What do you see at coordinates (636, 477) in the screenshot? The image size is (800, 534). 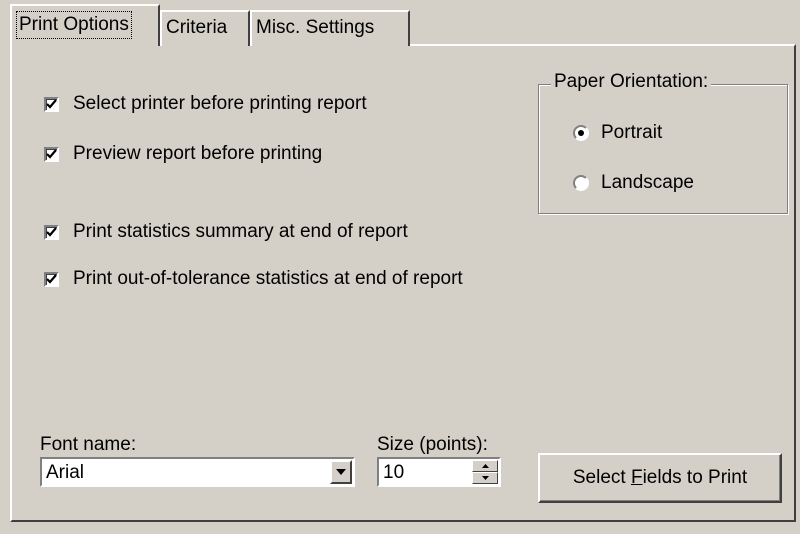 I see `select-fields-accel: F` at bounding box center [636, 477].